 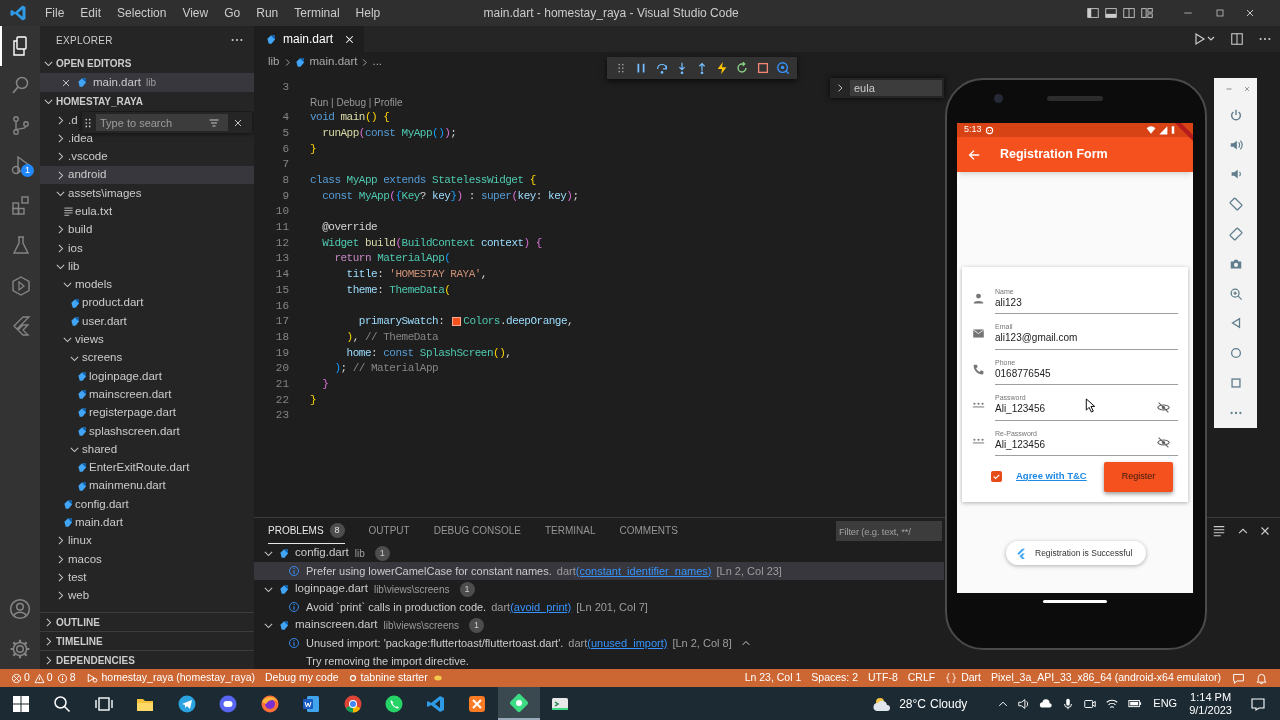 I want to click on code-line: class MyApp extends StatelessWidget {, so click(x=423, y=181).